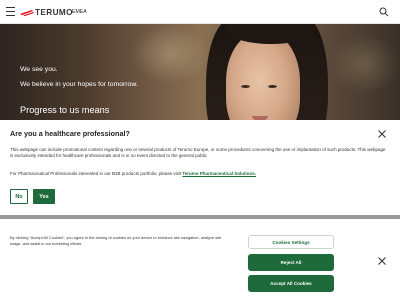 This screenshot has height=300, width=400. What do you see at coordinates (291, 283) in the screenshot?
I see `accept-all-cookies-button: Accept All Cookies` at bounding box center [291, 283].